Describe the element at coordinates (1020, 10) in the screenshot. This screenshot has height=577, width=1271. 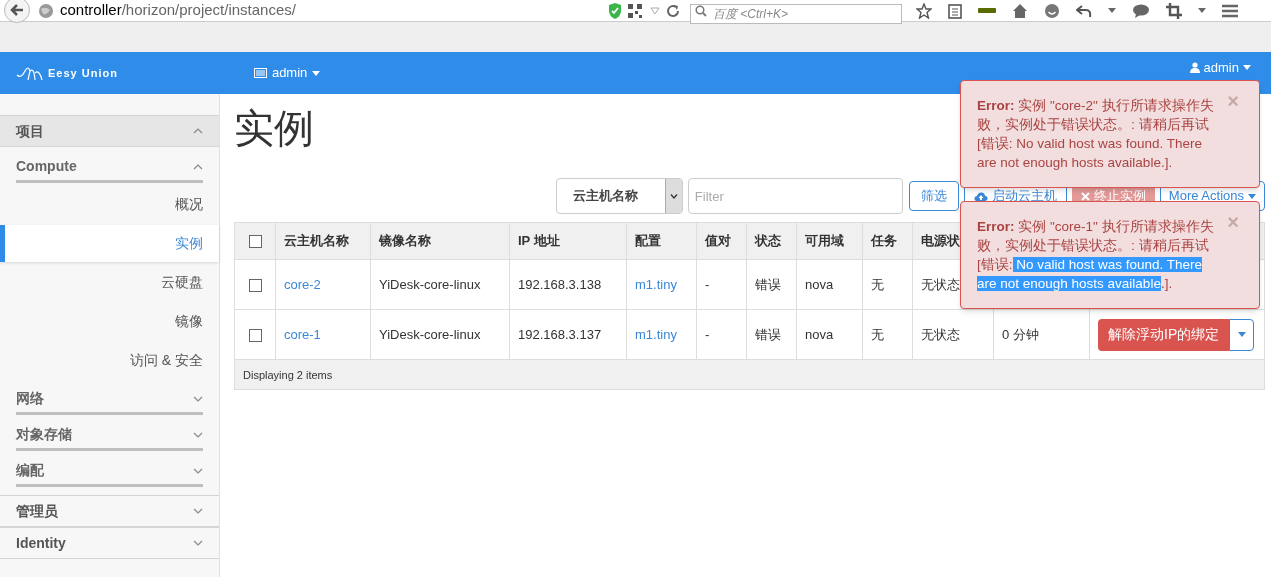
I see `home-icon` at that location.